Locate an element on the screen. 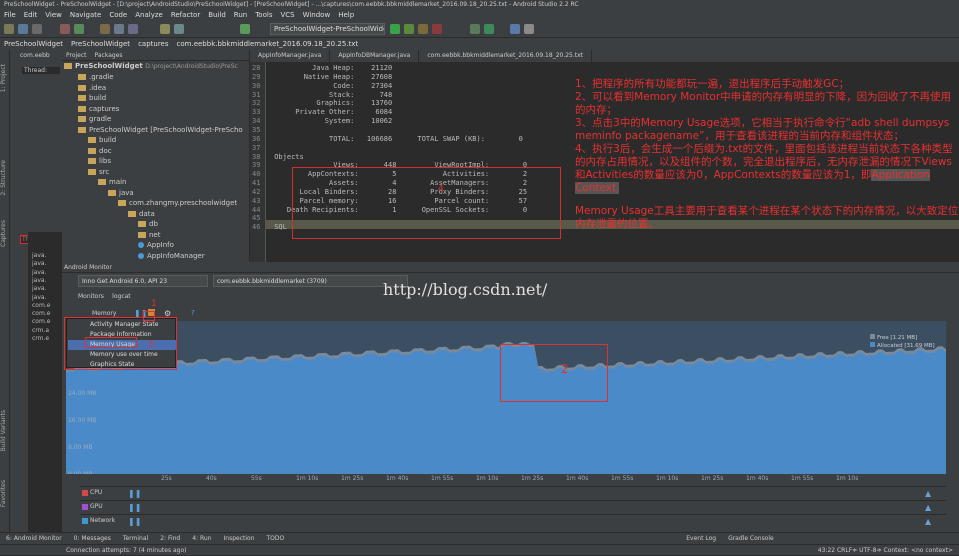  process-select: com.eebbk.bbkmiddlemarket (3709) is located at coordinates (310, 281).